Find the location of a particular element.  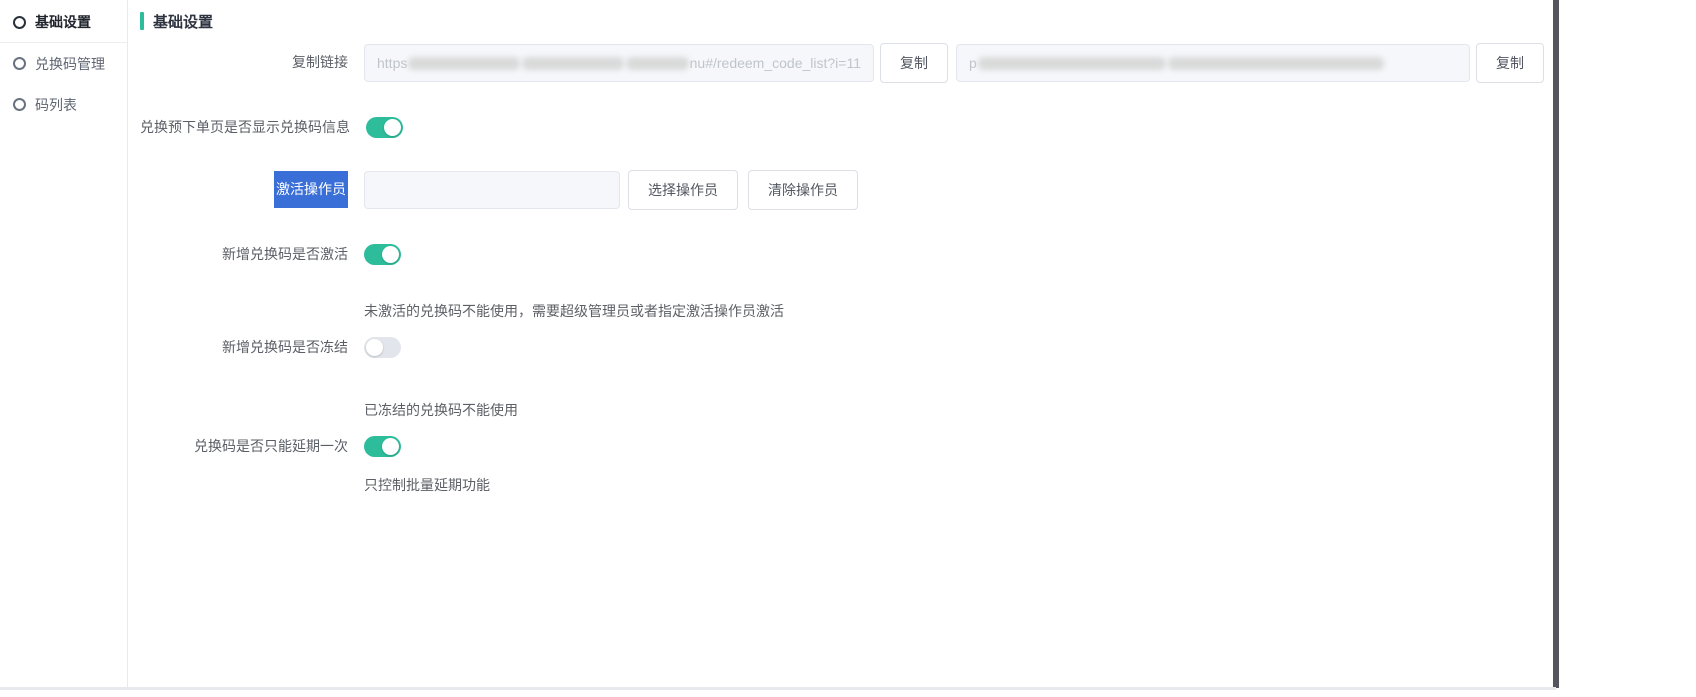

new-code-activated-row: 新增兑换码是否激活 未激活的兑换码不能使用，需要超级管理员或者指定激活操作员激活 is located at coordinates (845, 282).